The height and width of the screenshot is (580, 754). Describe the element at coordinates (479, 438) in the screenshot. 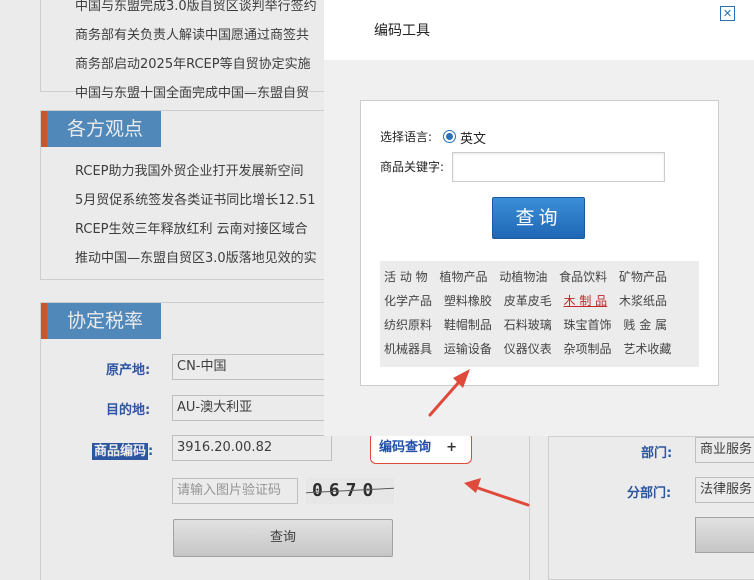

I see `annotation-arrows` at that location.